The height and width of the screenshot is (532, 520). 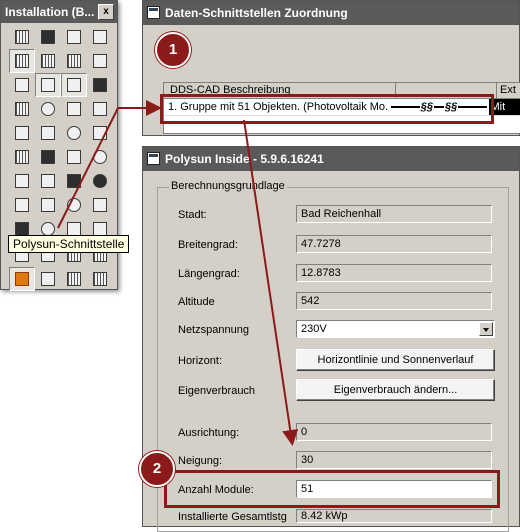 I want to click on globe-icon, so click(x=74, y=205).